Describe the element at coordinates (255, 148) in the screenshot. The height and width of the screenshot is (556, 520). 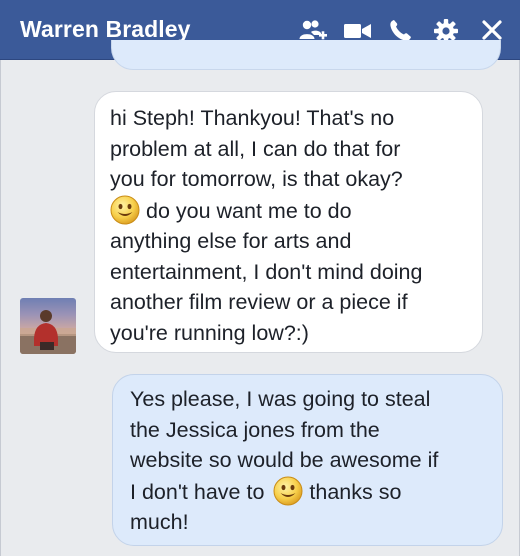
I see `message-line: problem at all, I can do that for` at that location.